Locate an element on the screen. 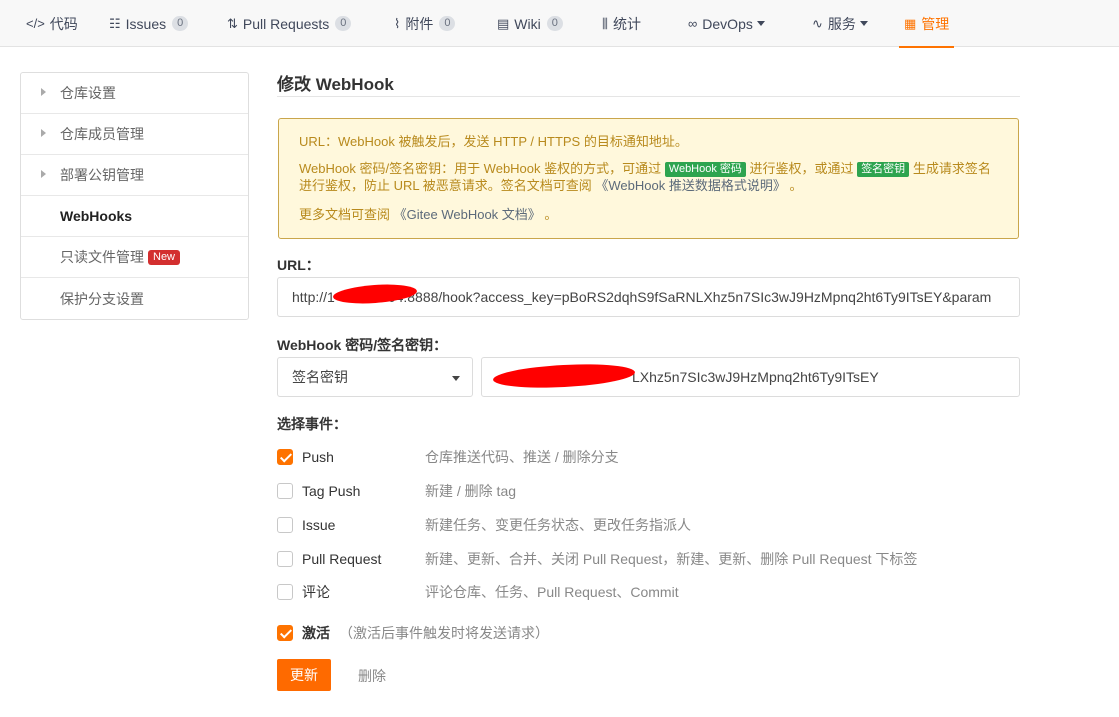 This screenshot has width=1119, height=717. issue-checkbox is located at coordinates (285, 525).